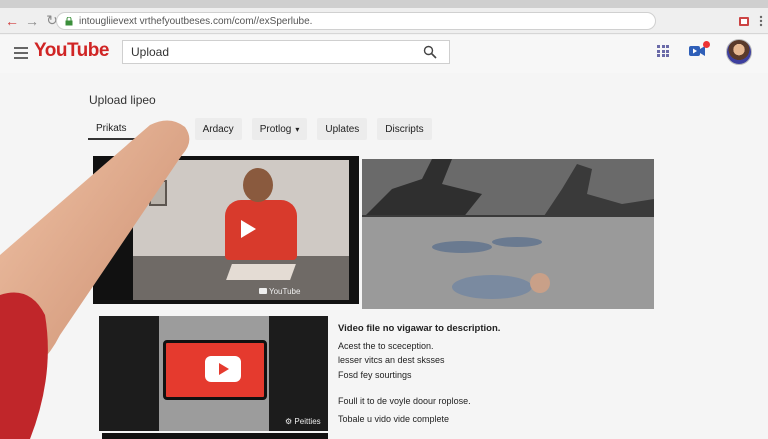 This screenshot has width=768, height=439. What do you see at coordinates (263, 291) in the screenshot?
I see `youtube-mini-icon` at bounding box center [263, 291].